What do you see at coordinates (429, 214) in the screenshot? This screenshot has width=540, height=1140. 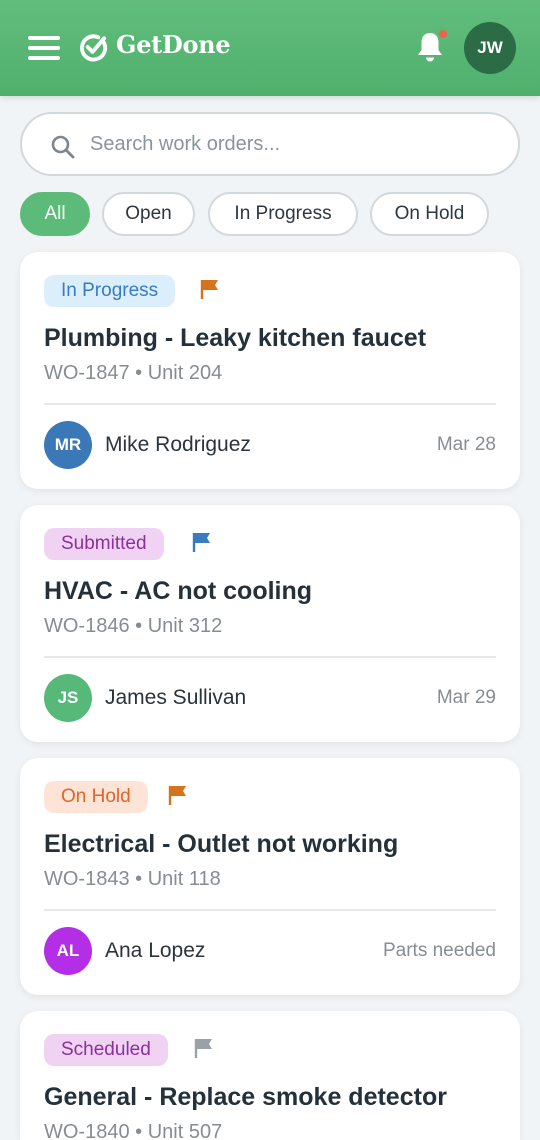 I see `filter-chip-on-hold: On Hold` at bounding box center [429, 214].